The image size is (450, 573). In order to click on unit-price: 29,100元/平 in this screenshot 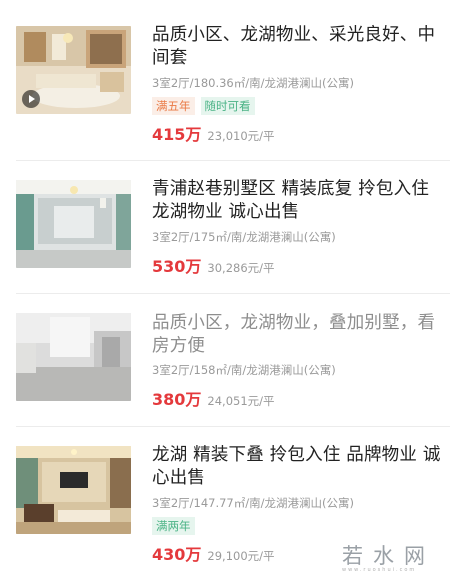, I will do `click(241, 556)`.